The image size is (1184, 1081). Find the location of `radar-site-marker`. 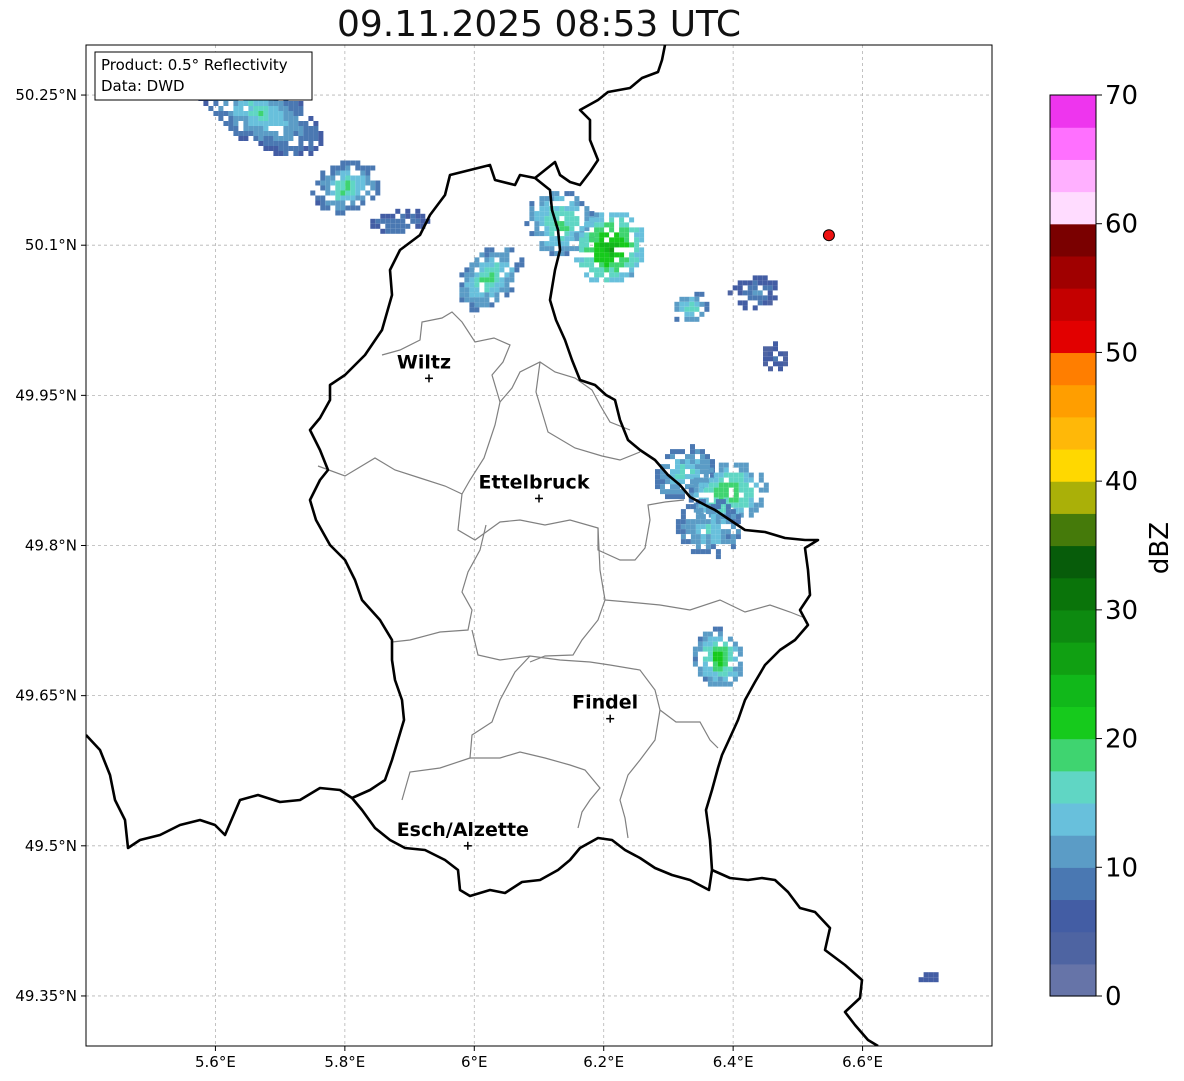

radar-site-marker is located at coordinates (828, 235).